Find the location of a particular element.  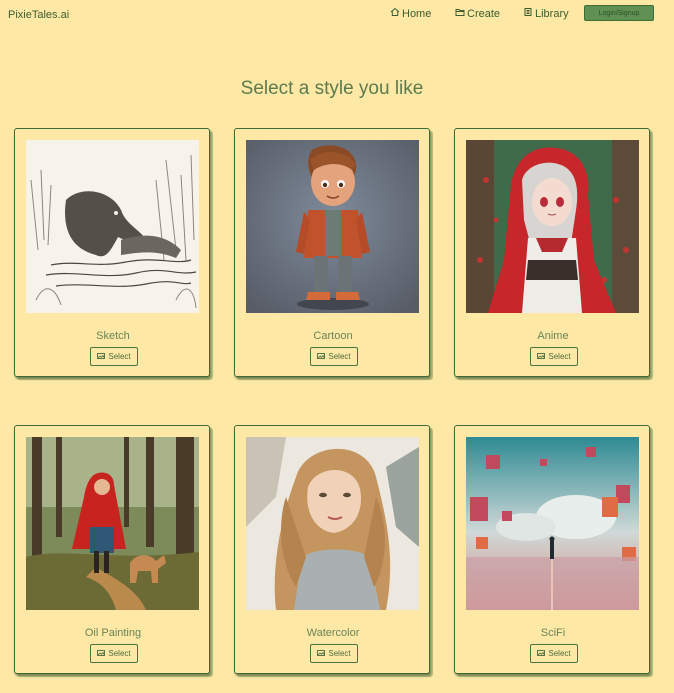

style-label: Watercolor is located at coordinates (333, 633).